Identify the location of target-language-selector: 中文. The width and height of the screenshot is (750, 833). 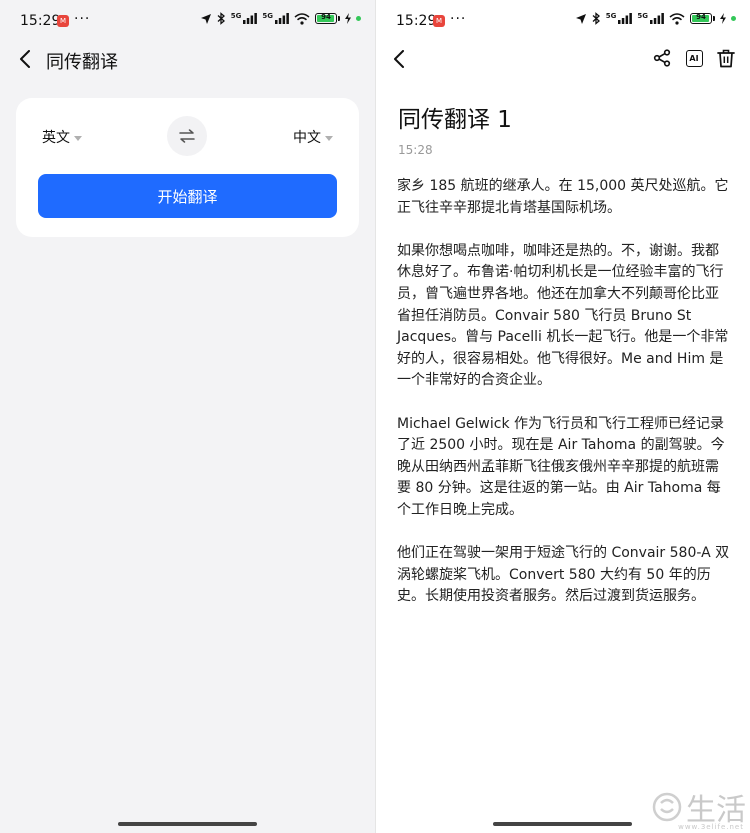
(313, 137).